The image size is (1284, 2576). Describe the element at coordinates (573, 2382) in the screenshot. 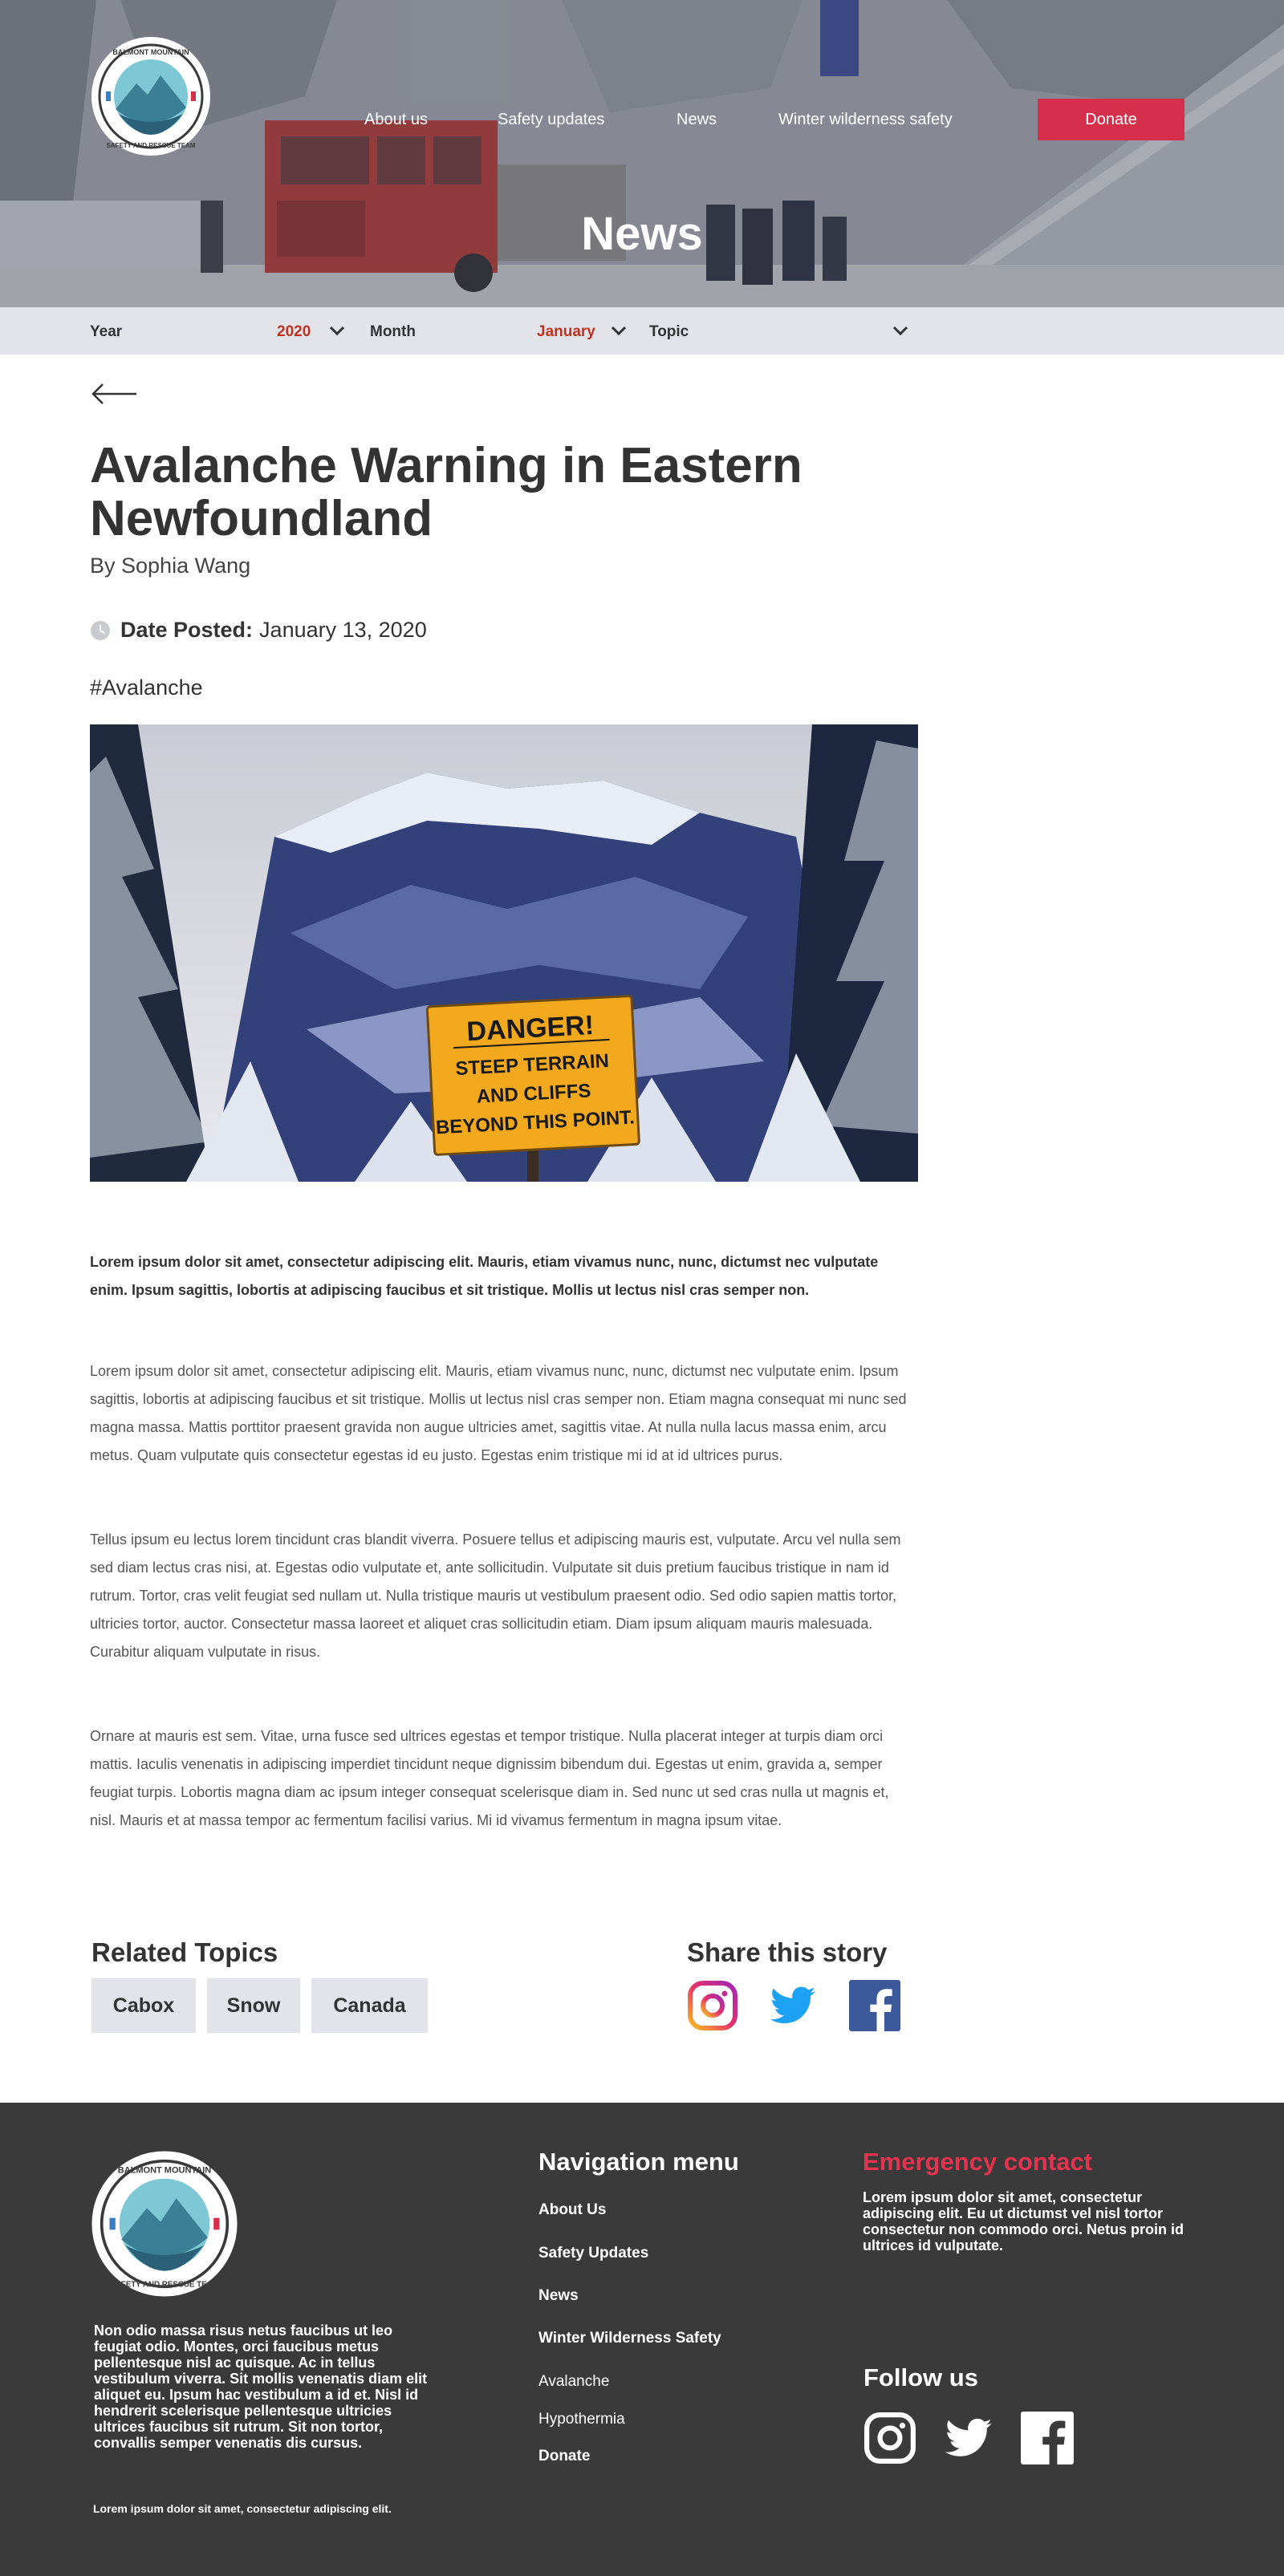

I see `footer-link-avalanche: Avalanche` at that location.